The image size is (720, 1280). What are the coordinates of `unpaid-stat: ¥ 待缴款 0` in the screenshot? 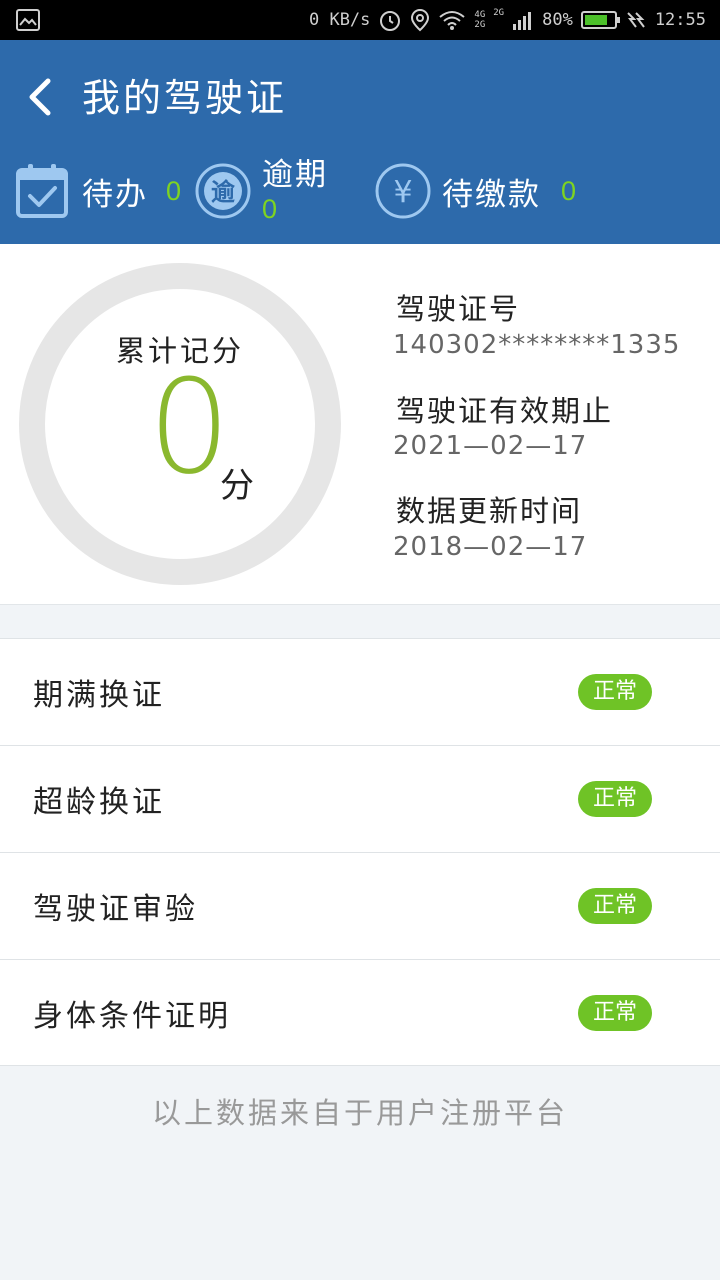 It's located at (475, 191).